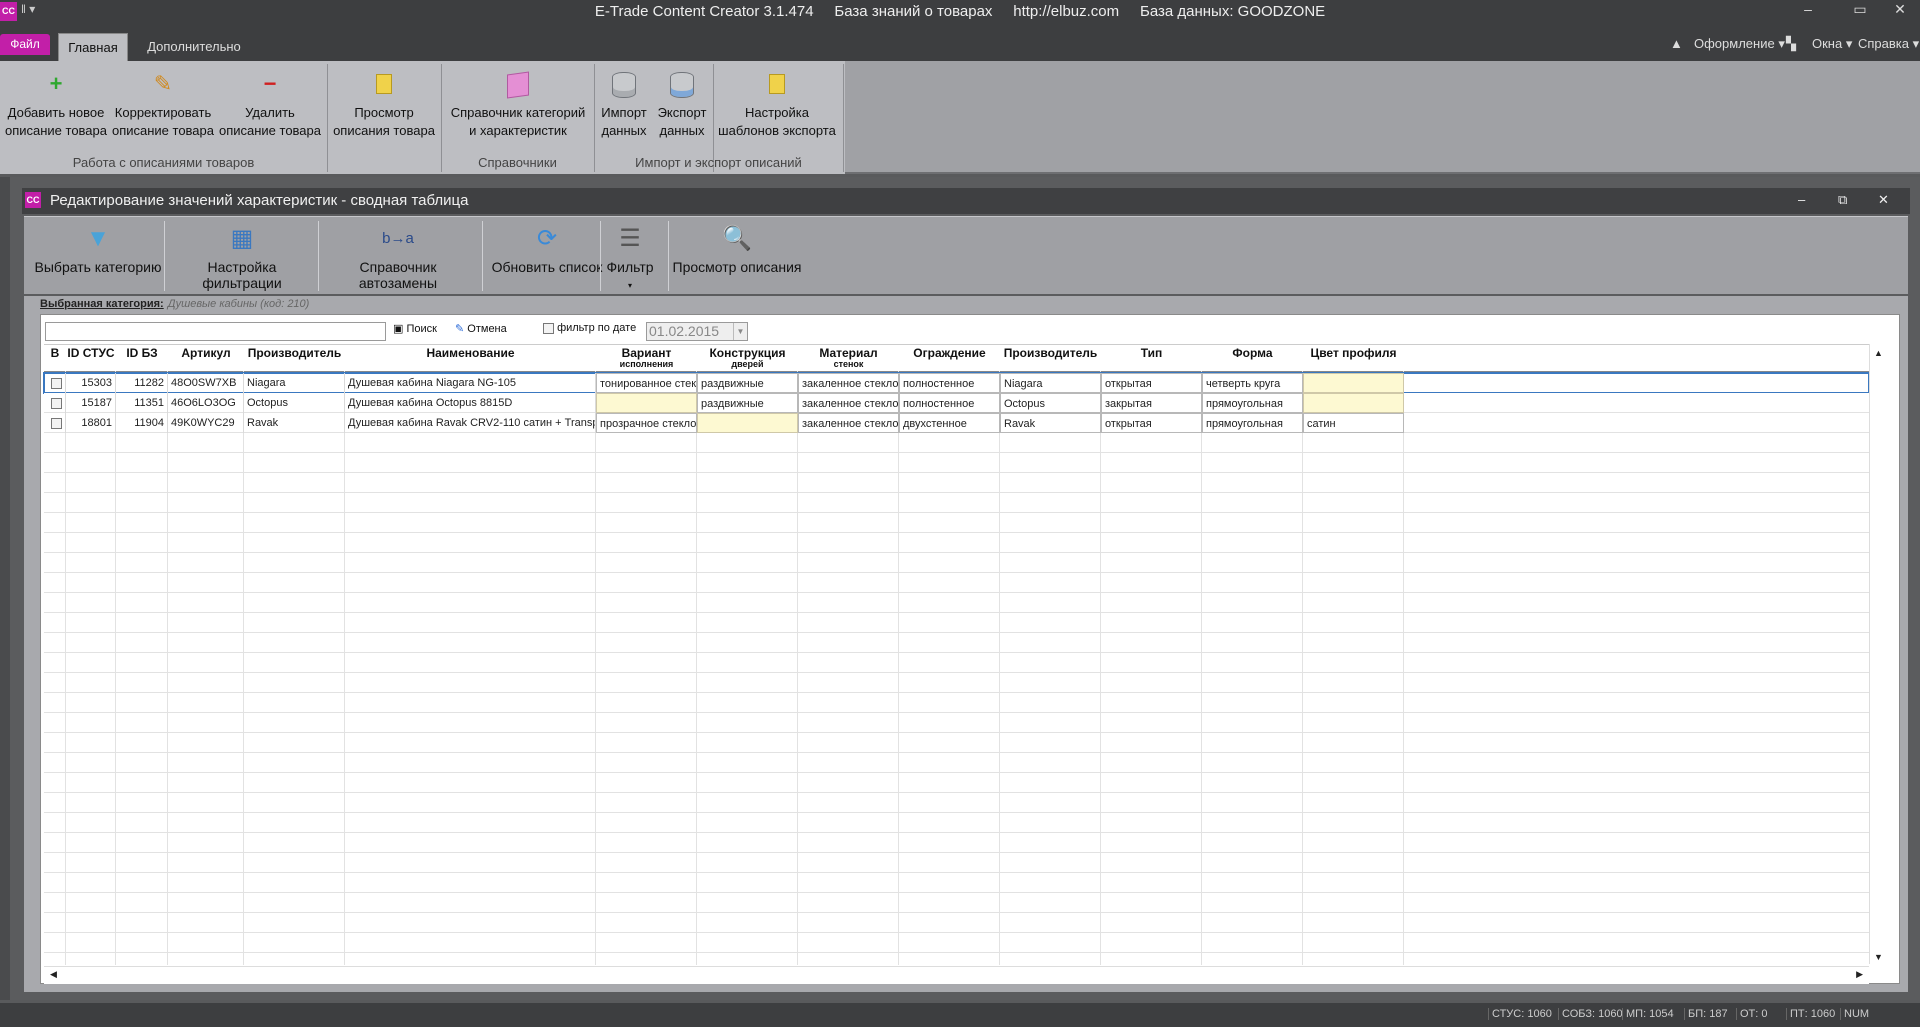 This screenshot has width=1920, height=1027. Describe the element at coordinates (589, 328) in the screenshot. I see `date-filter-toggle: фильтр по дате` at that location.